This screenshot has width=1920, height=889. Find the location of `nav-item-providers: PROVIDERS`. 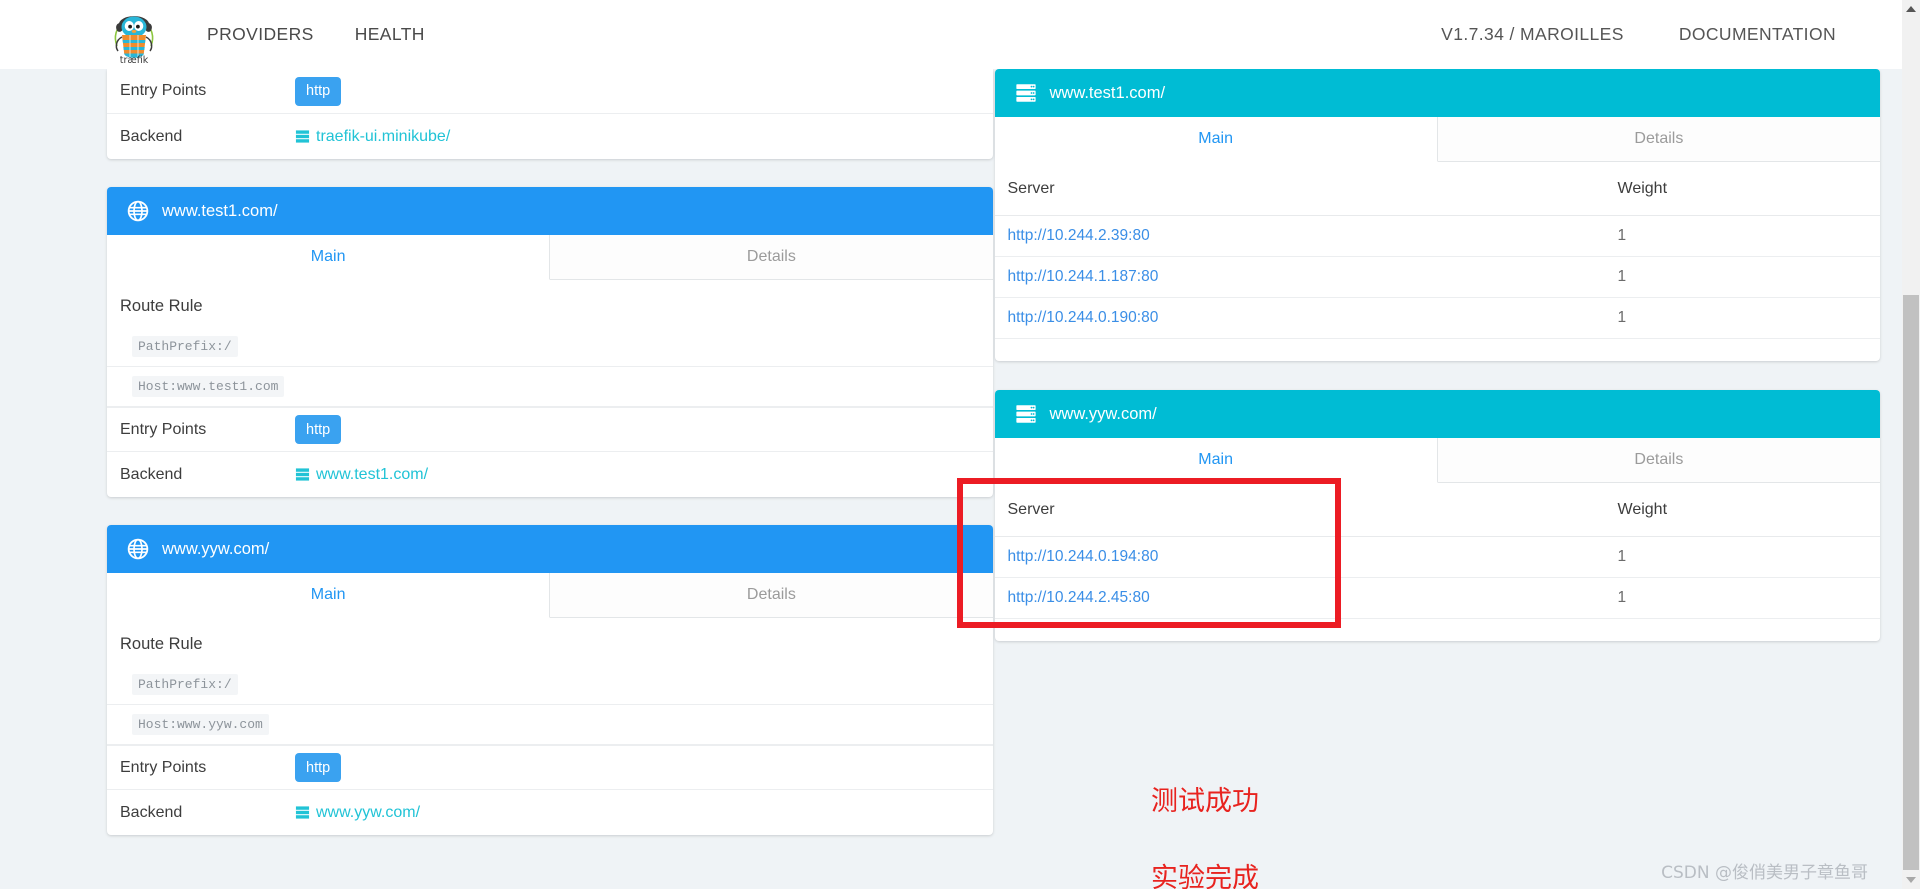

nav-item-providers: PROVIDERS is located at coordinates (260, 34).